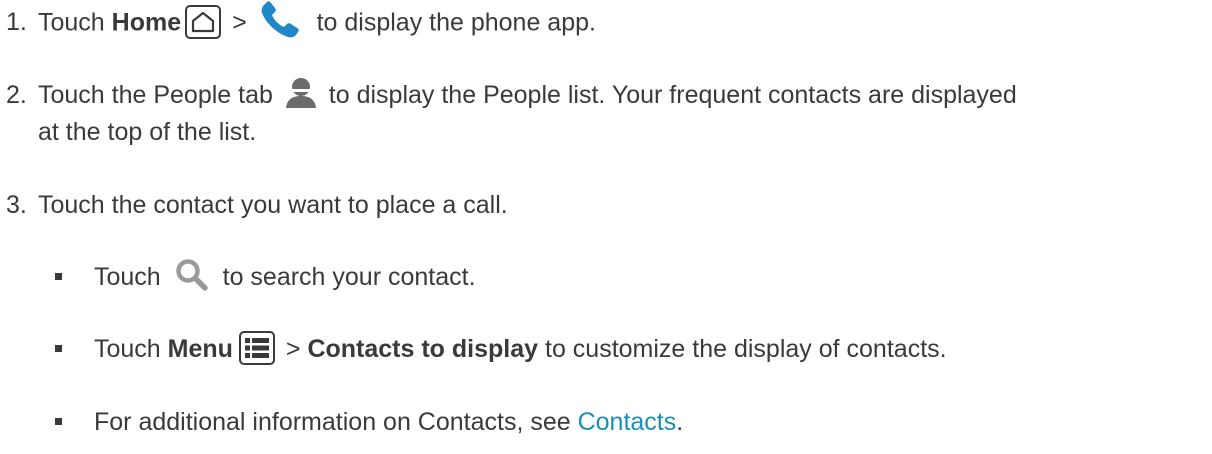 Image resolution: width=1212 pixels, height=454 pixels. I want to click on phone-icon, so click(282, 21).